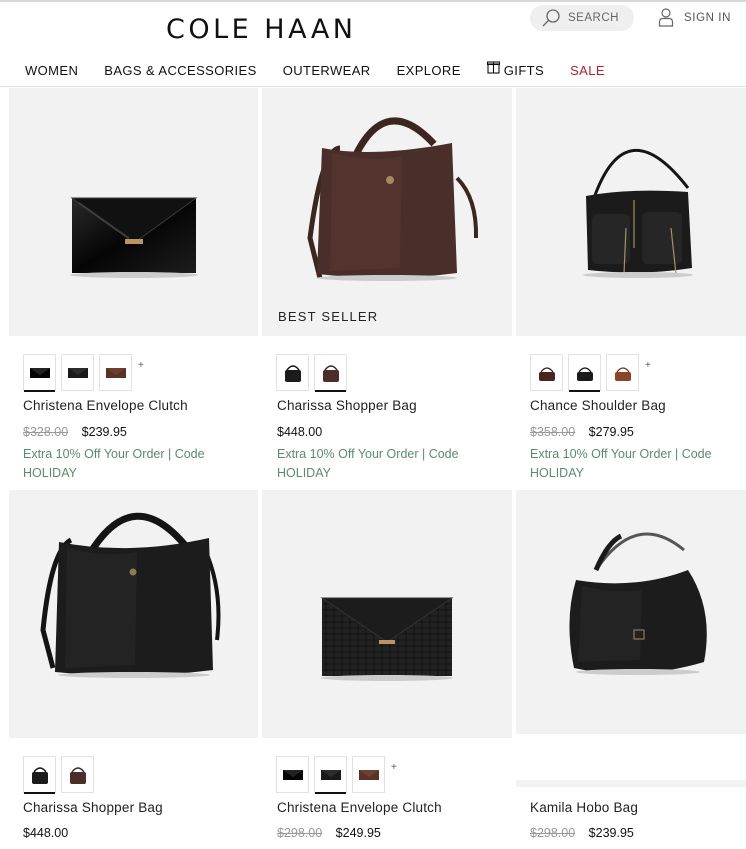 The width and height of the screenshot is (746, 849). What do you see at coordinates (328, 316) in the screenshot?
I see `best-seller-badge: BEST SELLER` at bounding box center [328, 316].